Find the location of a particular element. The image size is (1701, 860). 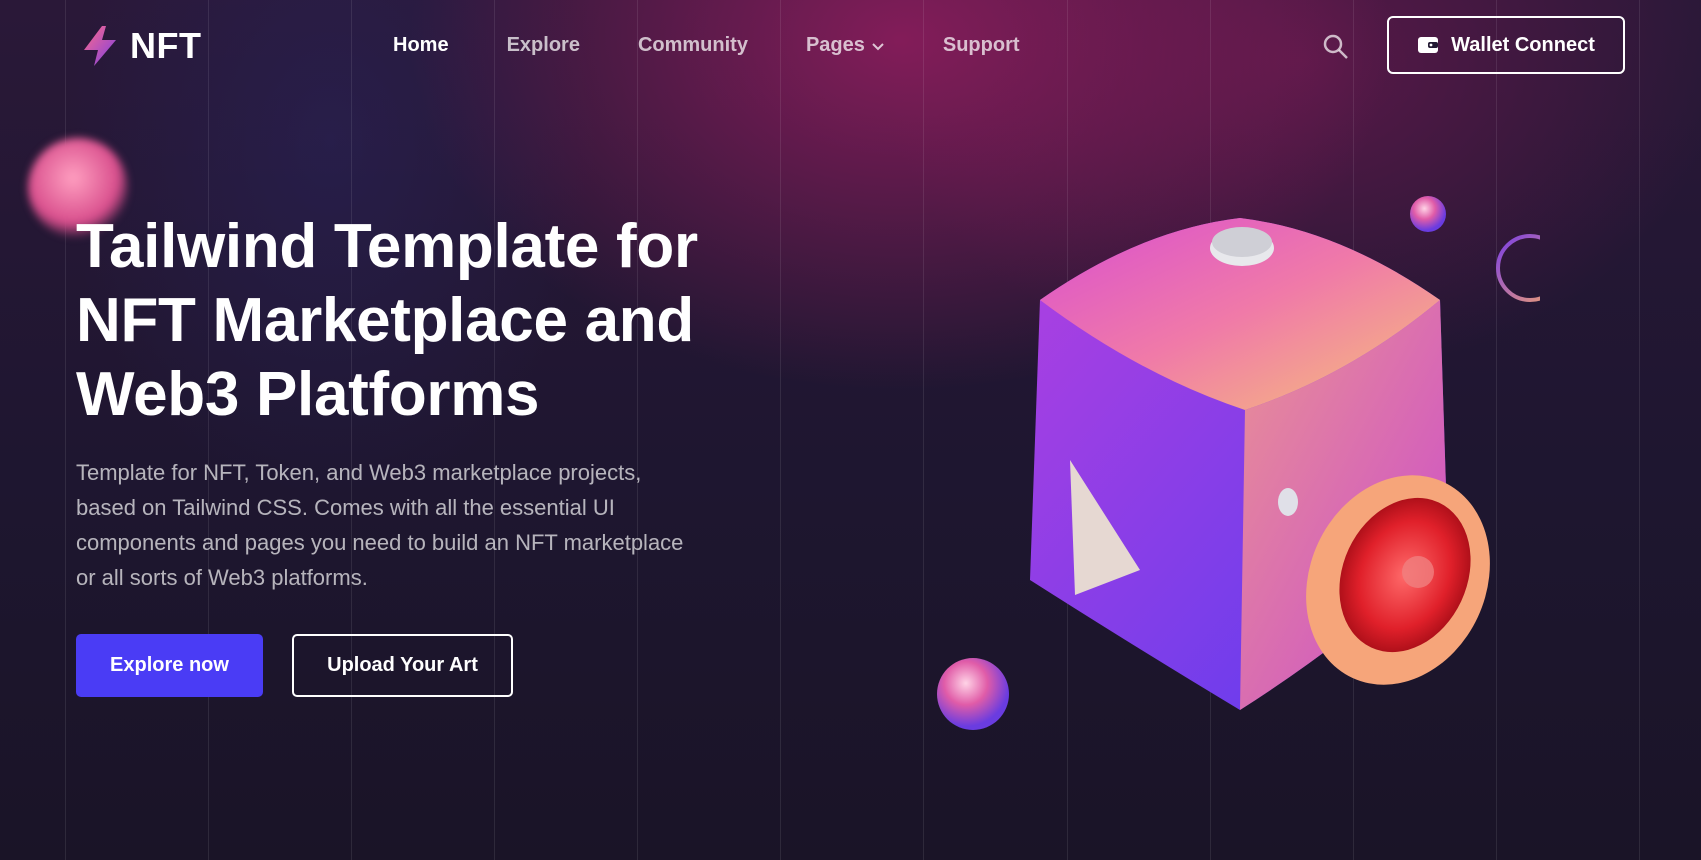

nav-item-support: Support is located at coordinates (981, 45).